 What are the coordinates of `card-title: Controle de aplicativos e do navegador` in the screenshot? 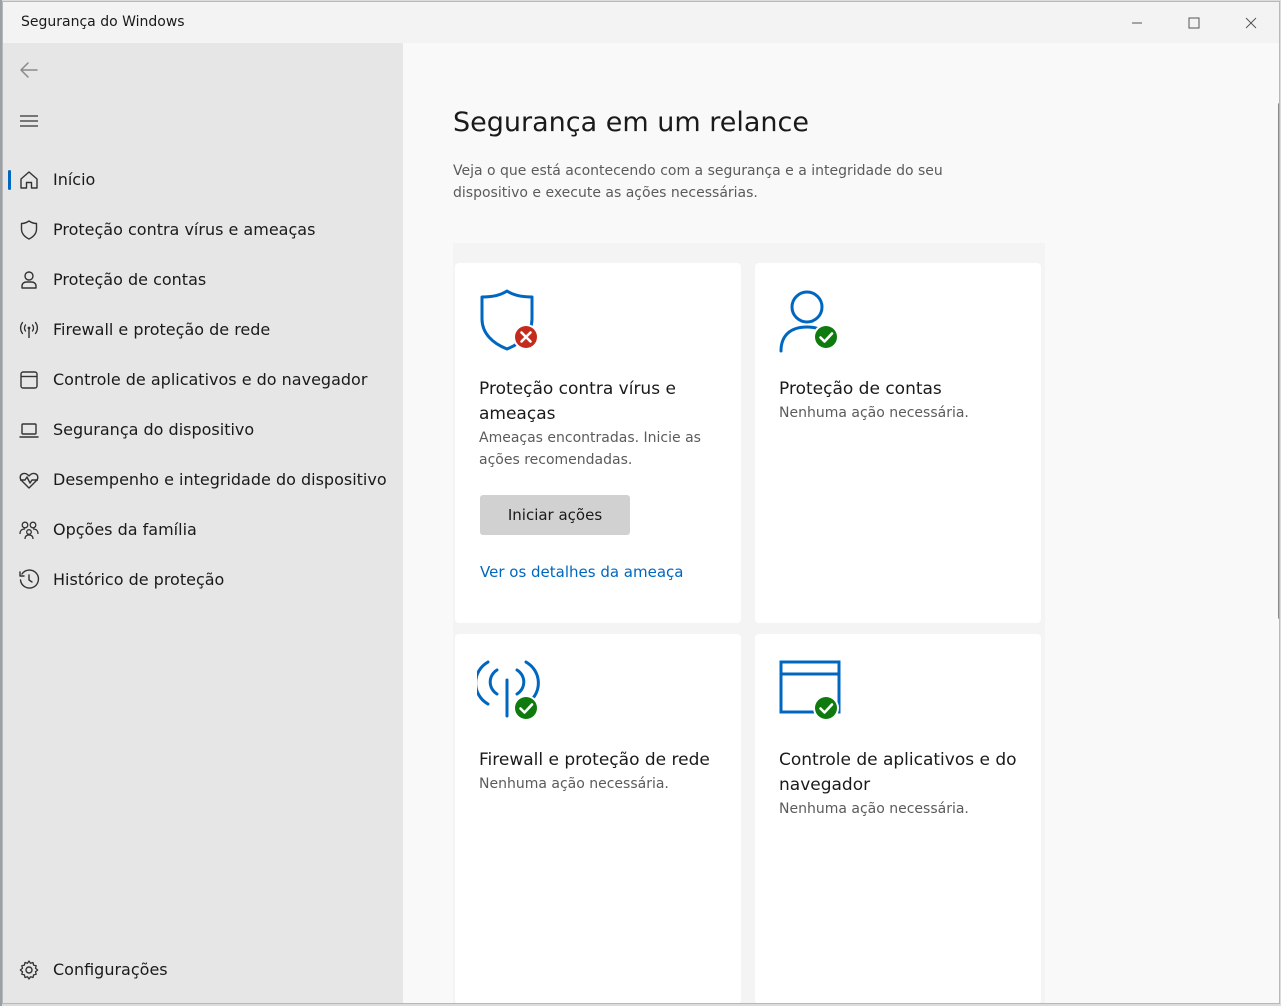 It's located at (898, 772).